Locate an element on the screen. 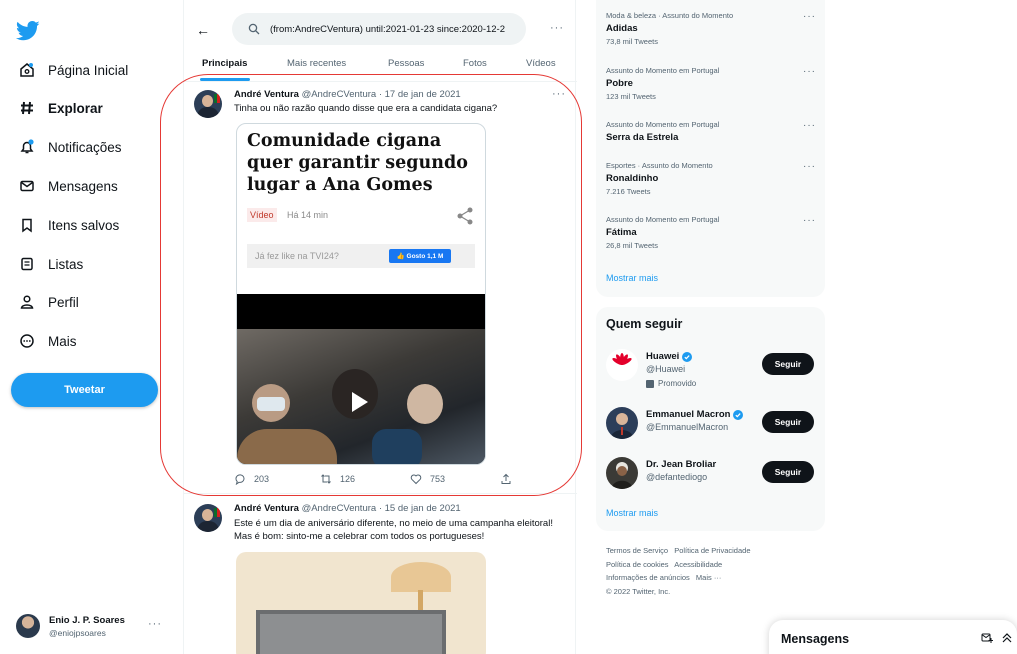 The width and height of the screenshot is (1017, 654). video-thumbnail is located at coordinates (361, 379).